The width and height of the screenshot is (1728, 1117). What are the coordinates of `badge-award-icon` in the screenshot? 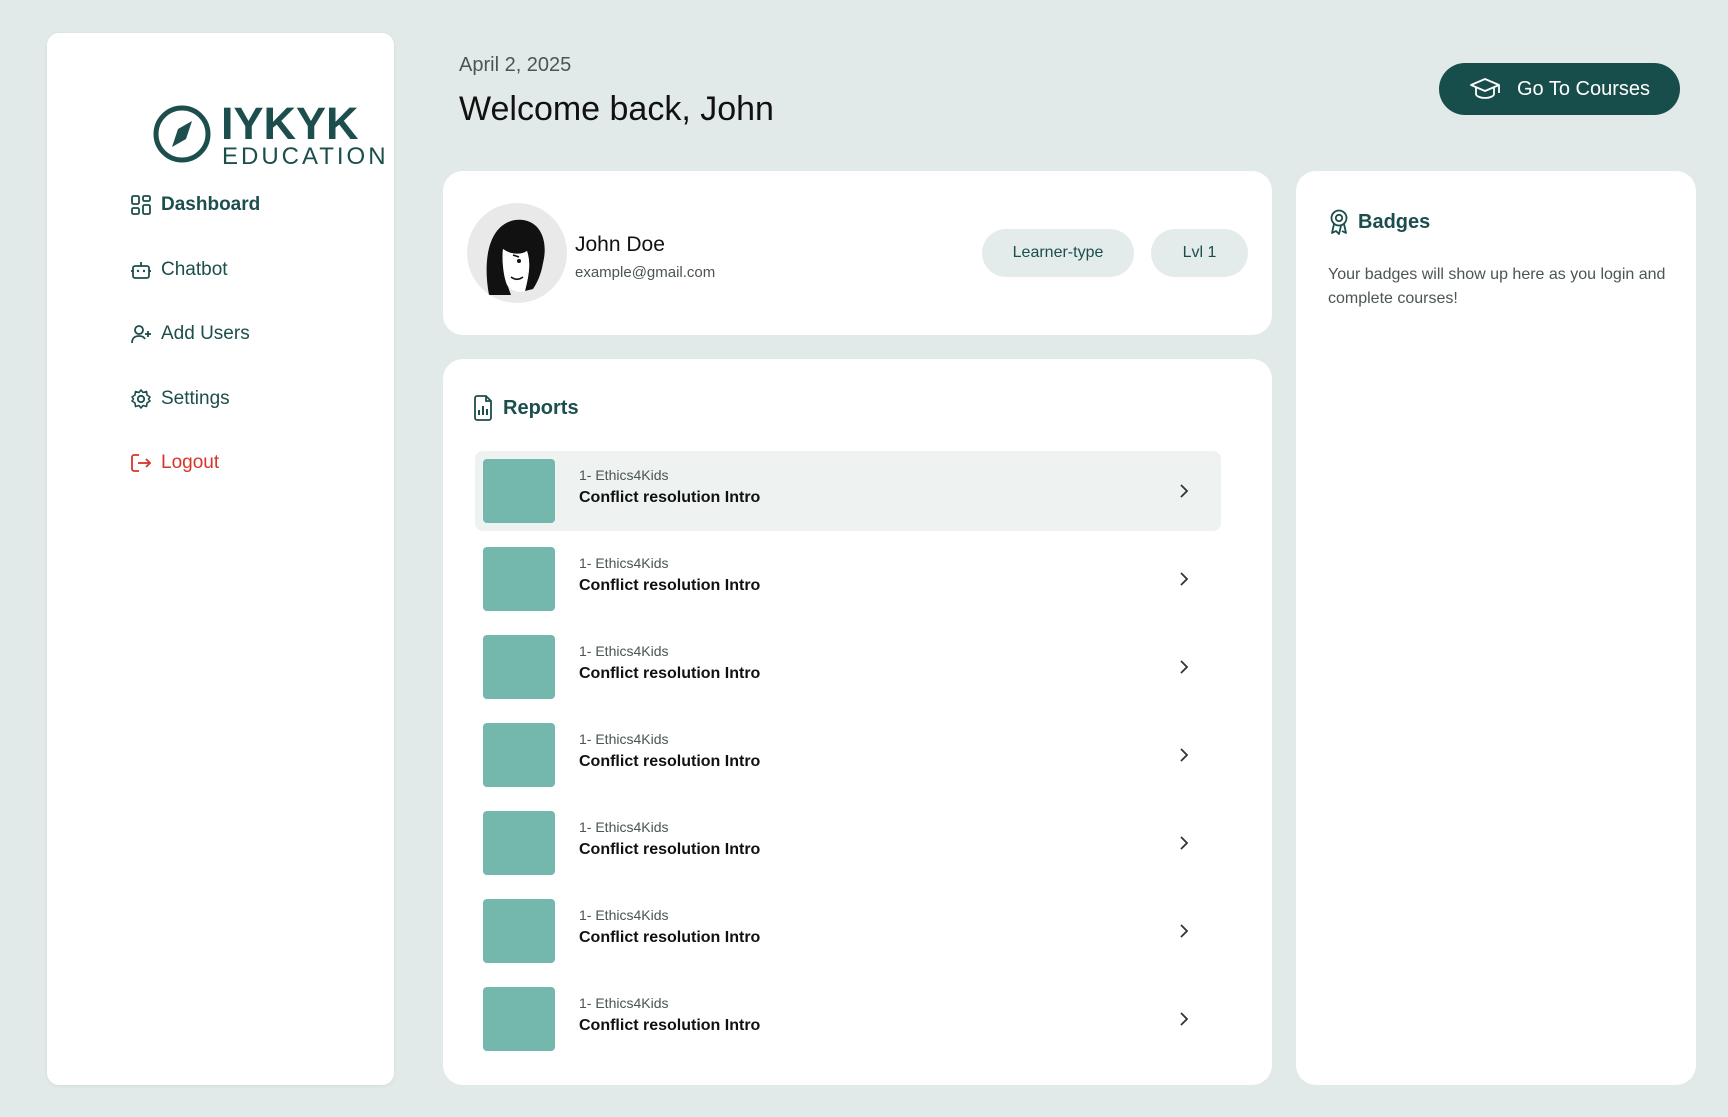 It's located at (1339, 222).